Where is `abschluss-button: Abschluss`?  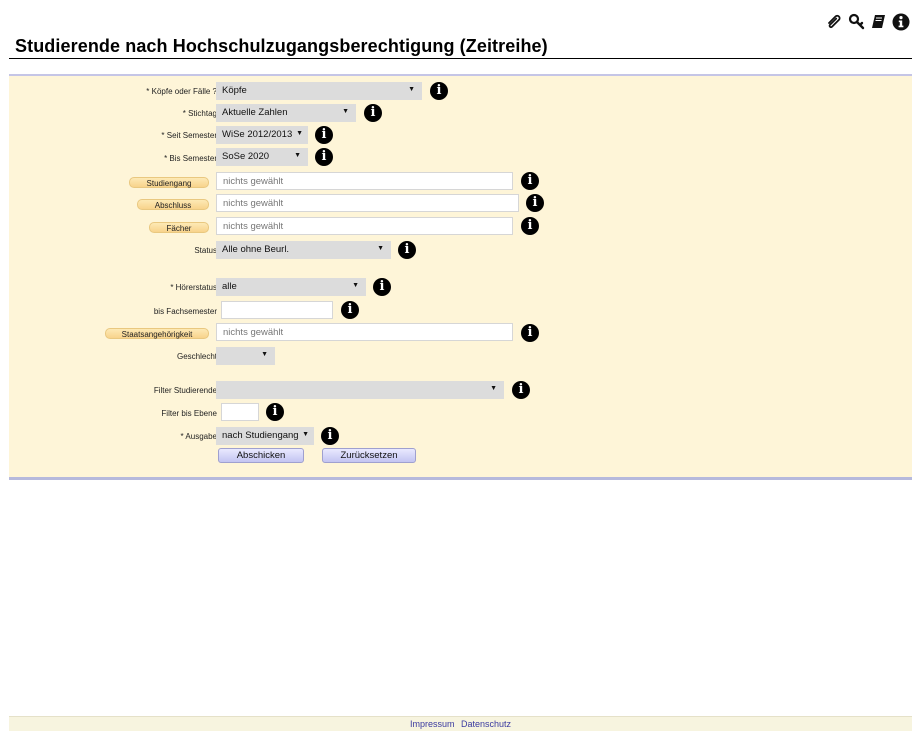
abschluss-button: Abschluss is located at coordinates (173, 204).